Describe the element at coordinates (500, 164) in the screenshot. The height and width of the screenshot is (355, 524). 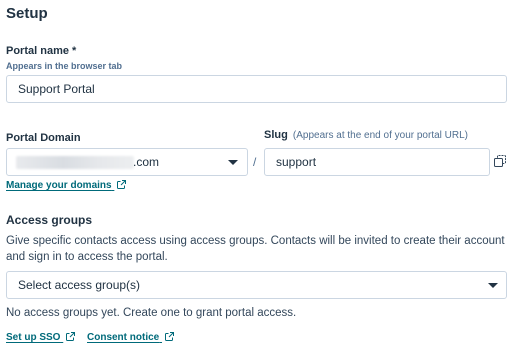
I see `copy-icon` at that location.